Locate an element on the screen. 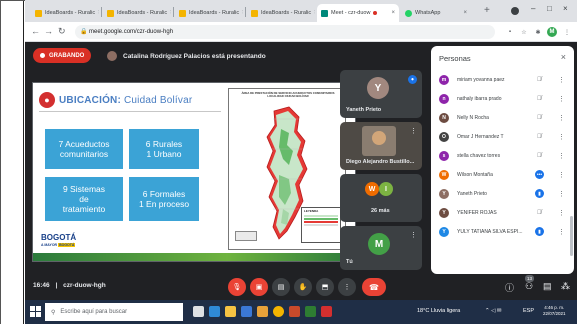 The height and width of the screenshot is (324, 577). weather-widget: 18°C Lluvia ligera is located at coordinates (438, 311).